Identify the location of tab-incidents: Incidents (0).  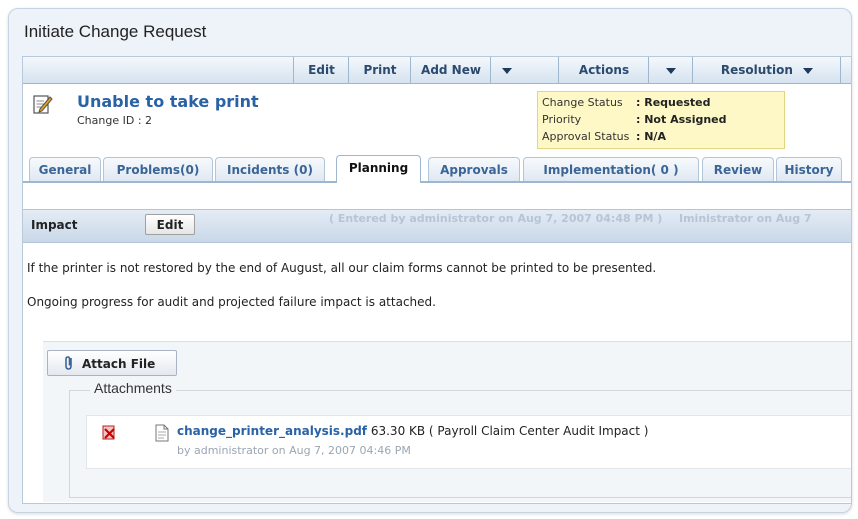
(270, 169).